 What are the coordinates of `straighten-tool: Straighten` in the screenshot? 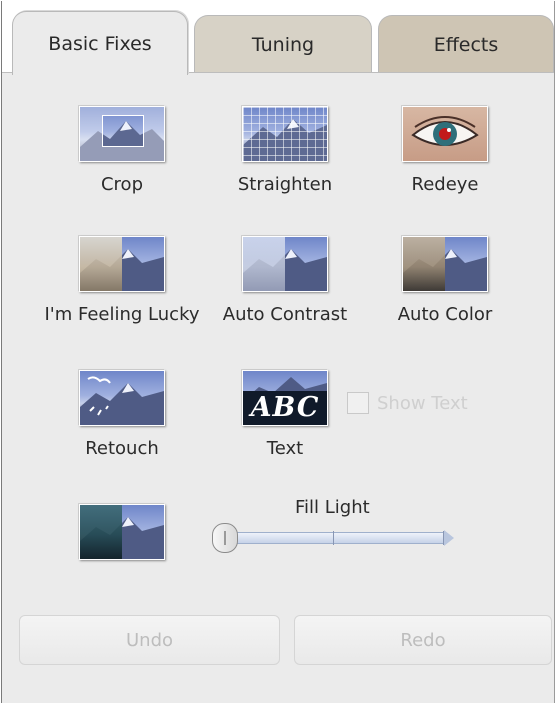 It's located at (285, 150).